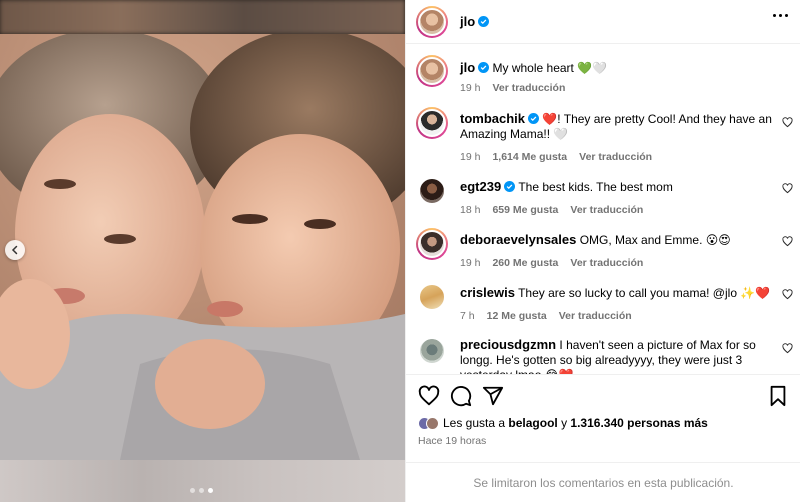 The height and width of the screenshot is (502, 800). I want to click on post-header: jlo, so click(603, 22).